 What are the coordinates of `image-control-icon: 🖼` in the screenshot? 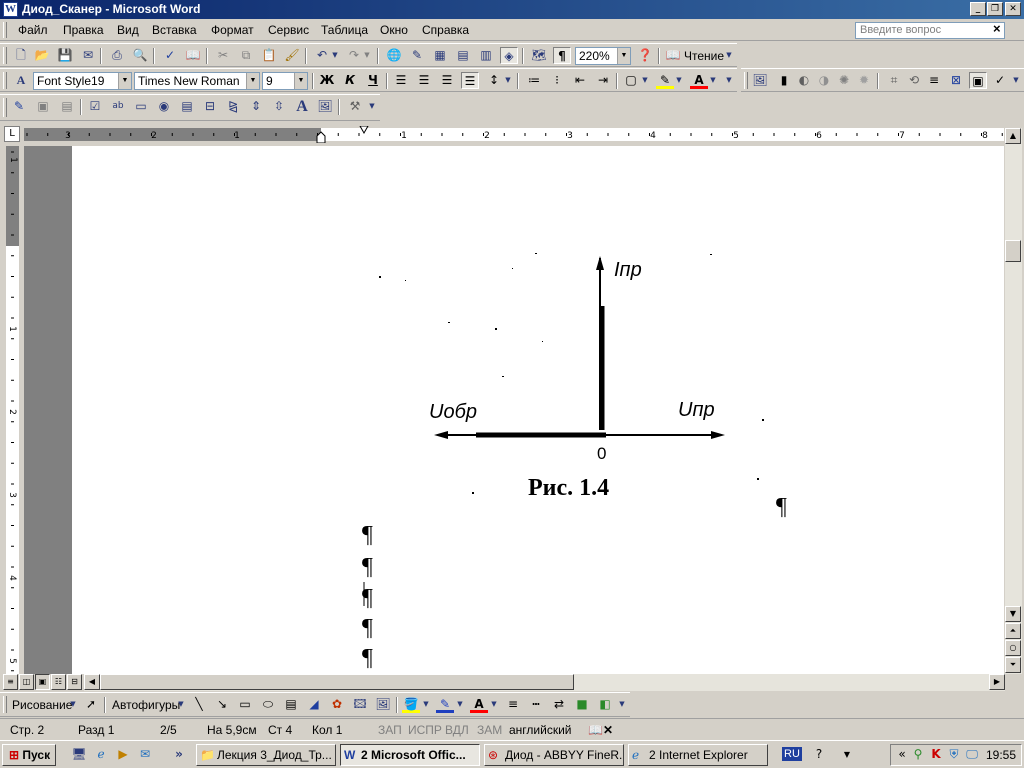 It's located at (325, 106).